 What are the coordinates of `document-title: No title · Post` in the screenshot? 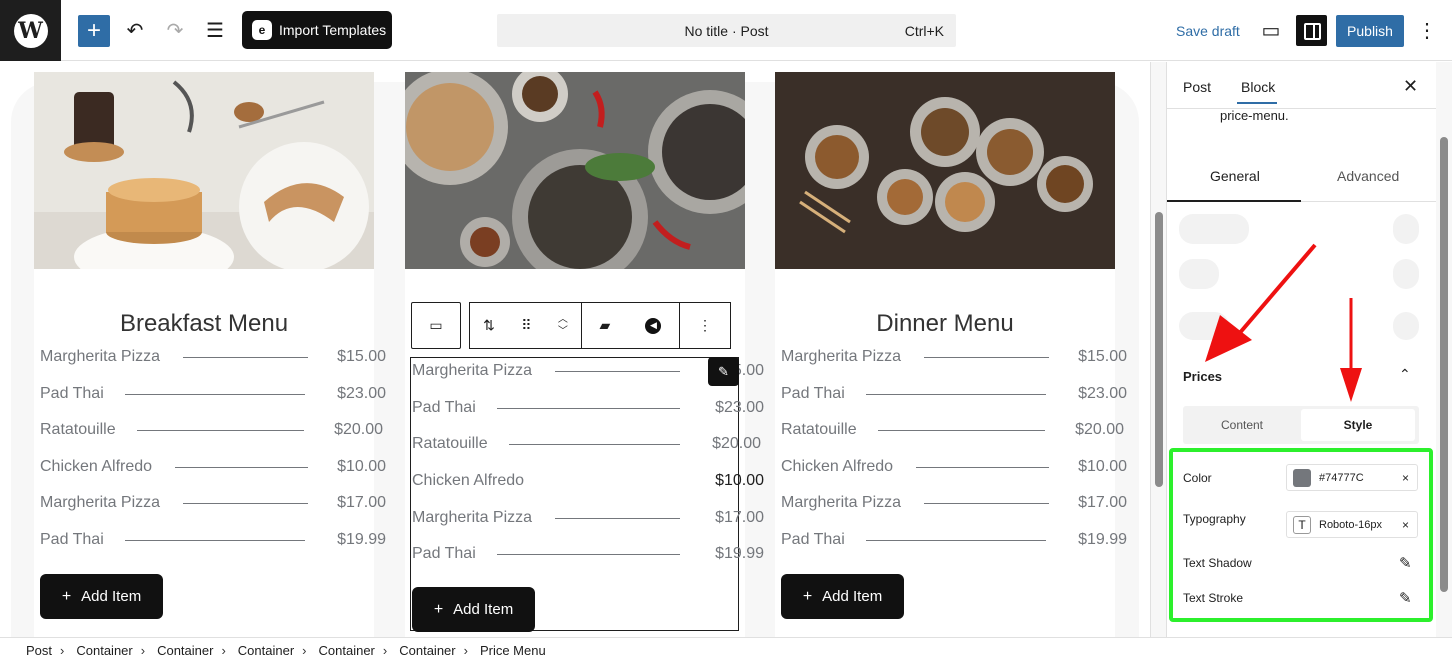 It's located at (726, 31).